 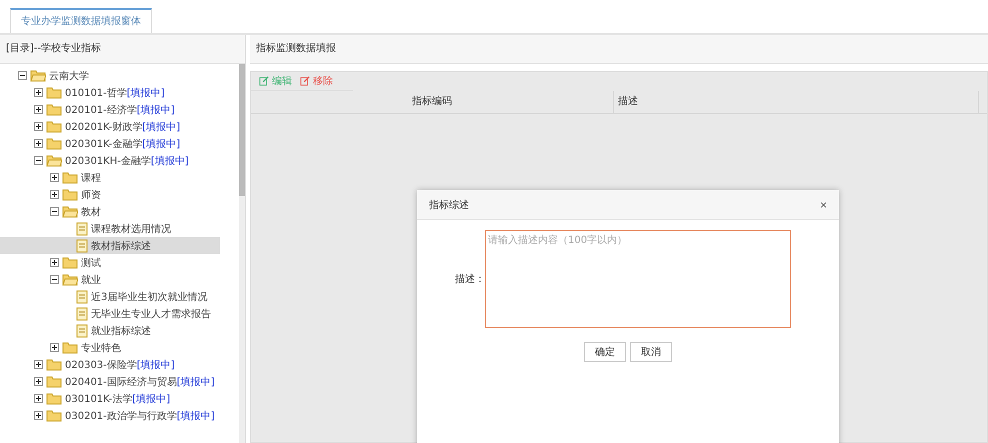 I want to click on scrollbar-thumb, so click(x=242, y=130).